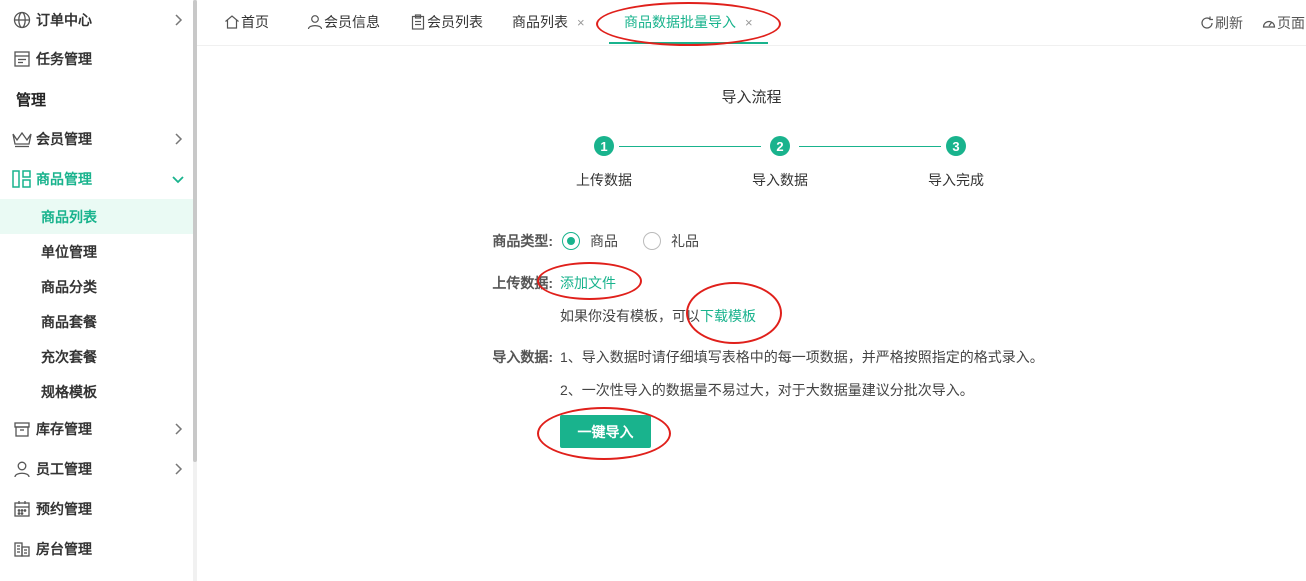  I want to click on sidebar-subitem-product-category: 商品分类, so click(96, 286).